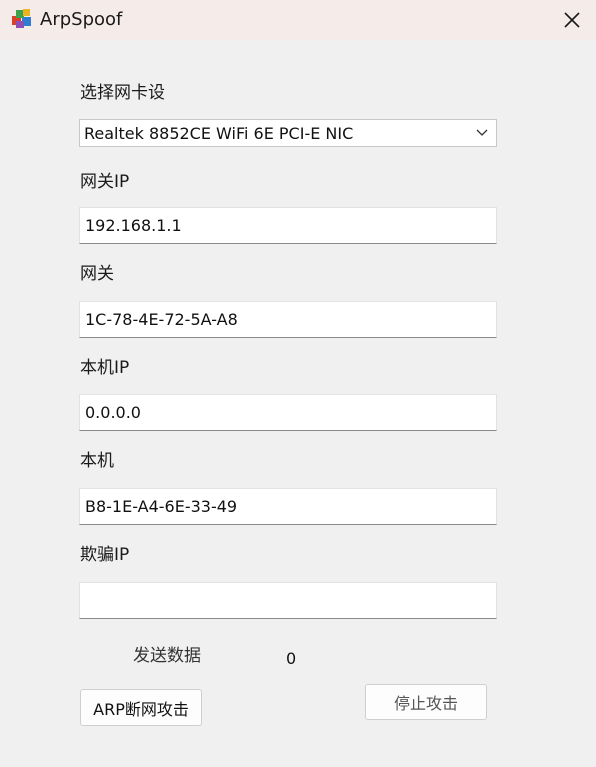 The image size is (596, 767). I want to click on nic-label: 选择网卡设, so click(122, 93).